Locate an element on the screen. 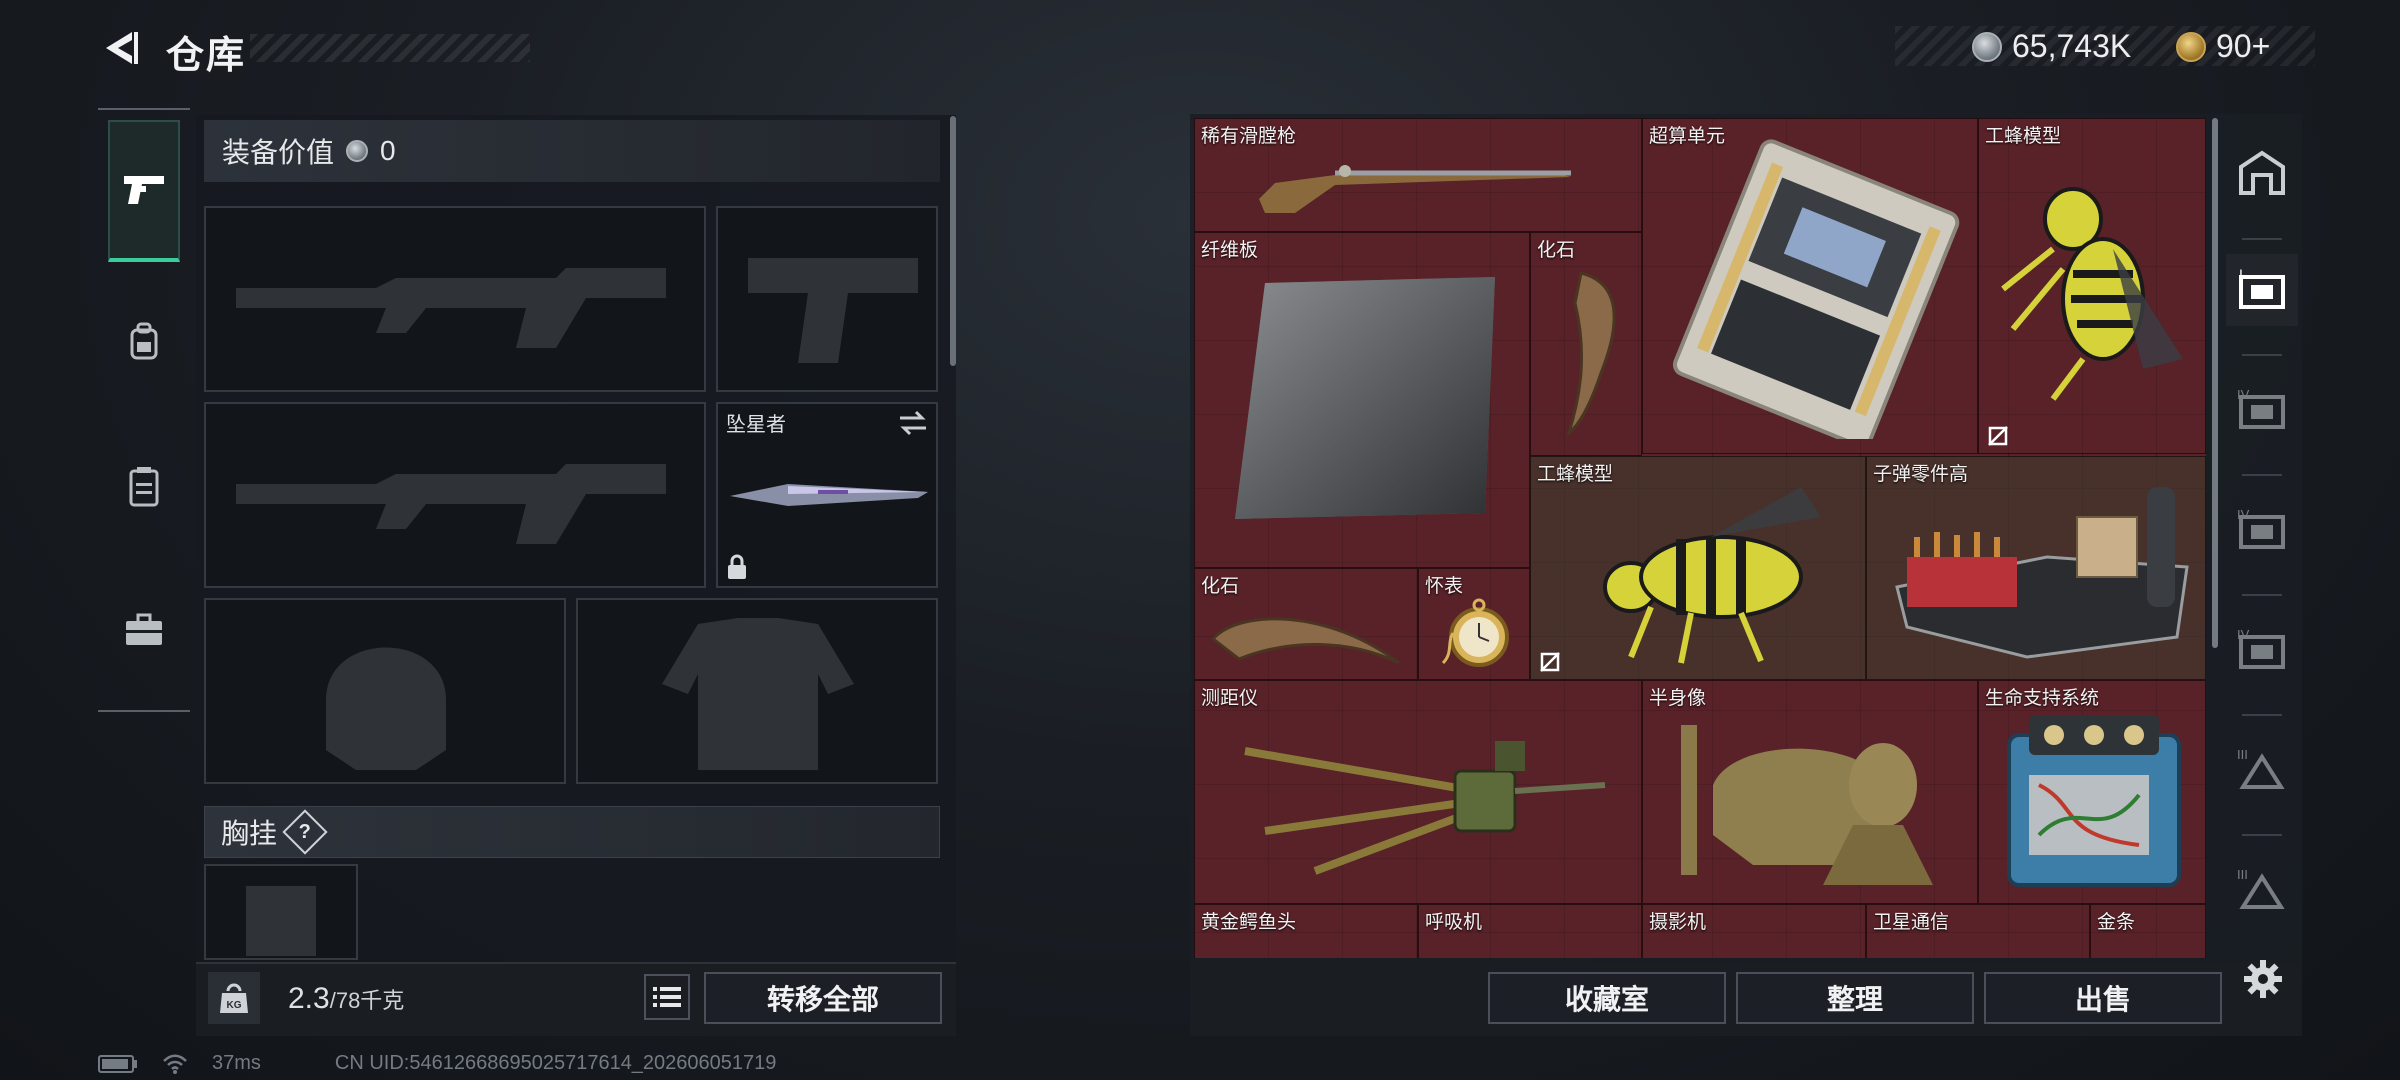 The height and width of the screenshot is (1080, 2400). storage-item: 稀有滑膛枪 is located at coordinates (1418, 175).